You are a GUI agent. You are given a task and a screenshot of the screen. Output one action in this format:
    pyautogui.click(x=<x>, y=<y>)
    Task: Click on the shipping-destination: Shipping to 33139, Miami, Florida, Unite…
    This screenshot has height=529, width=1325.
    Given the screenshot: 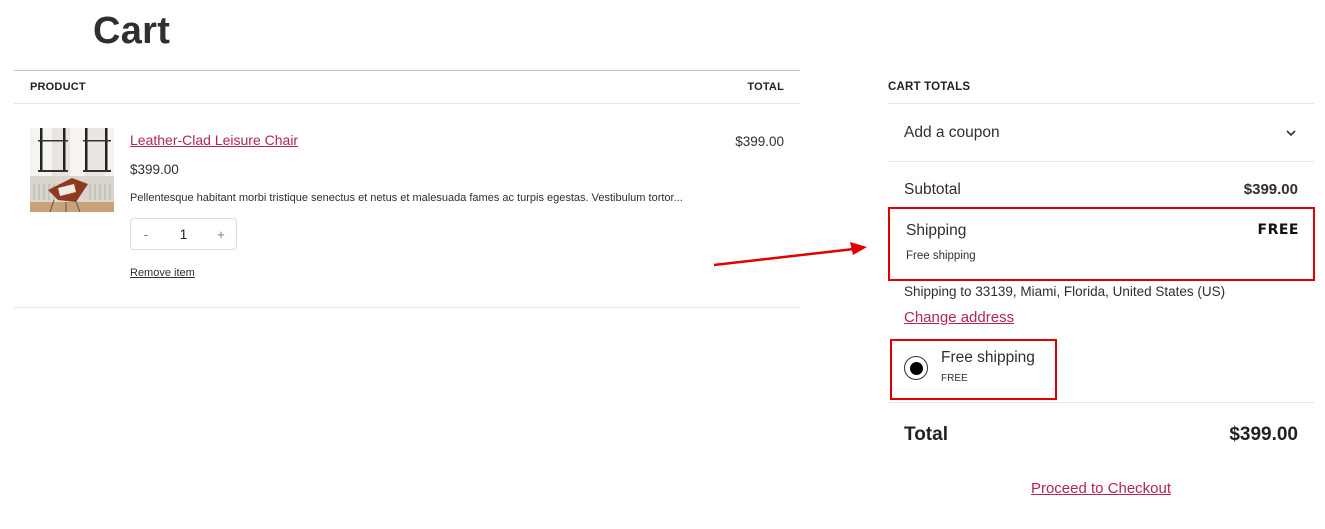 What is the action you would take?
    pyautogui.click(x=1065, y=291)
    